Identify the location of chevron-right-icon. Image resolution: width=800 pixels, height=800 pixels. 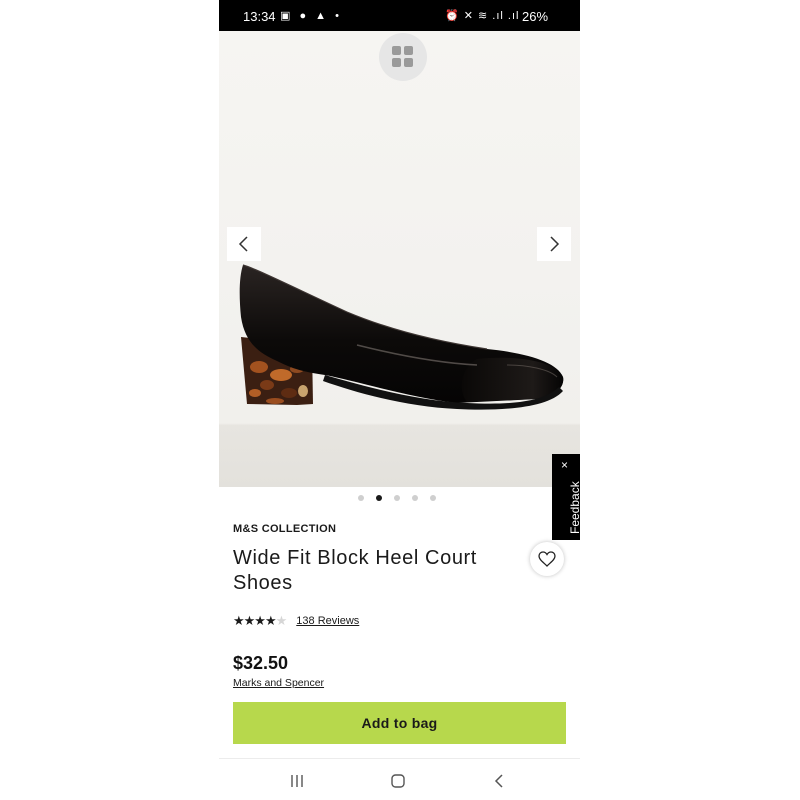
(555, 244).